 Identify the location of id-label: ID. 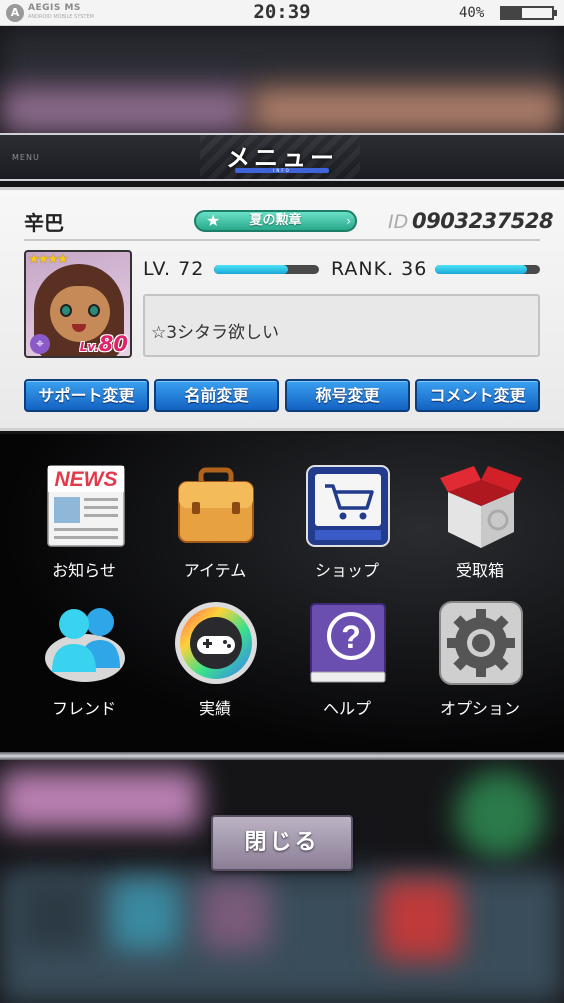
(398, 222).